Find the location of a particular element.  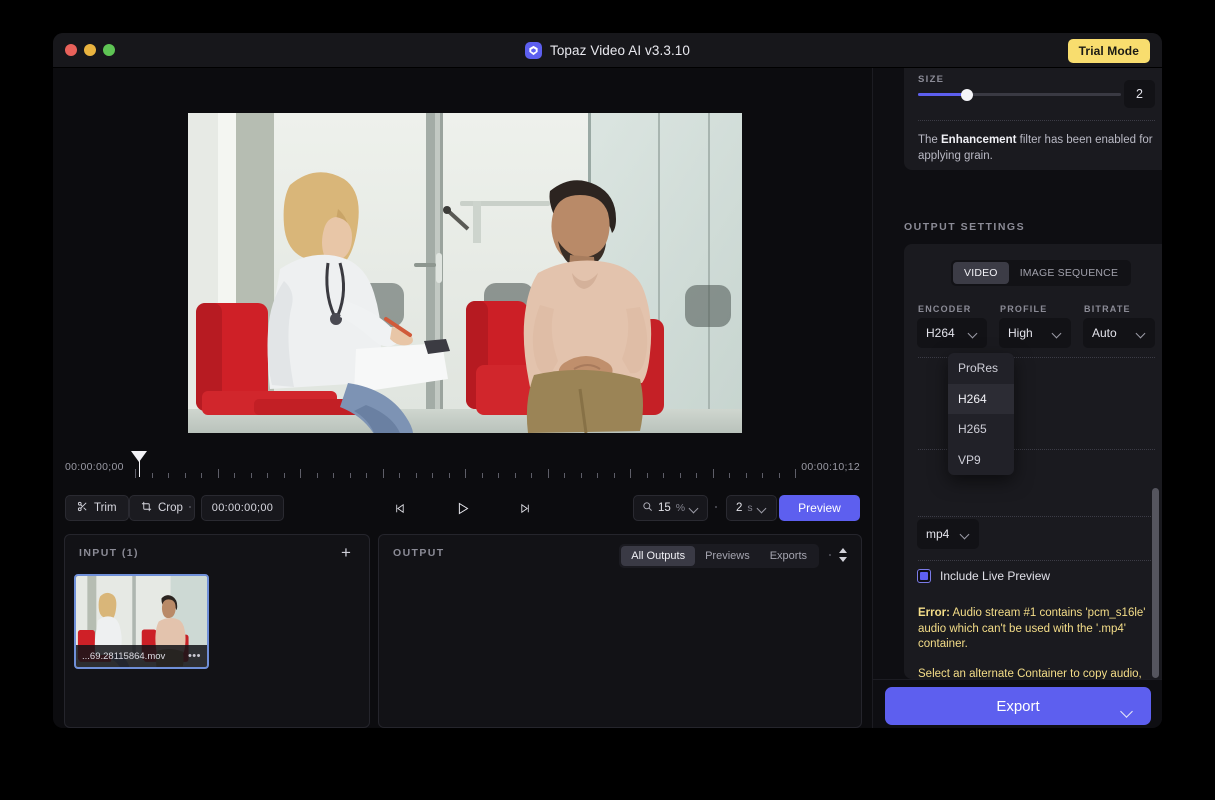

tab-image-sequence: IMAGE SEQUENCE is located at coordinates (1069, 273).